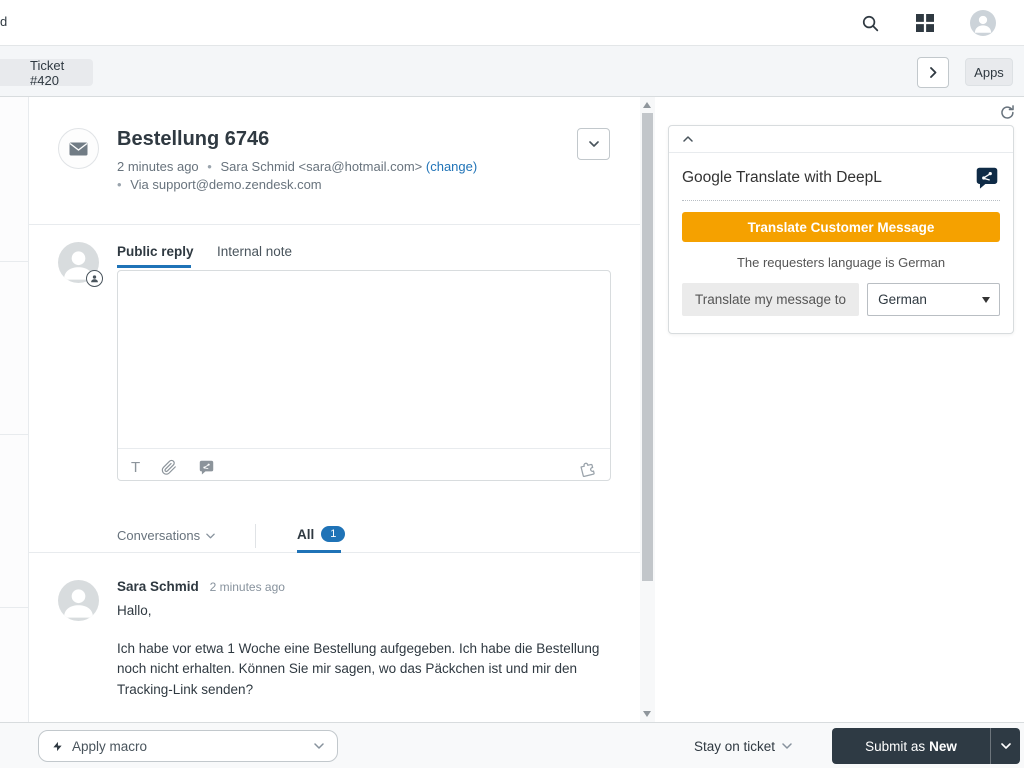  What do you see at coordinates (158, 166) in the screenshot?
I see `ticket-timestamp: 2 minutes ago` at bounding box center [158, 166].